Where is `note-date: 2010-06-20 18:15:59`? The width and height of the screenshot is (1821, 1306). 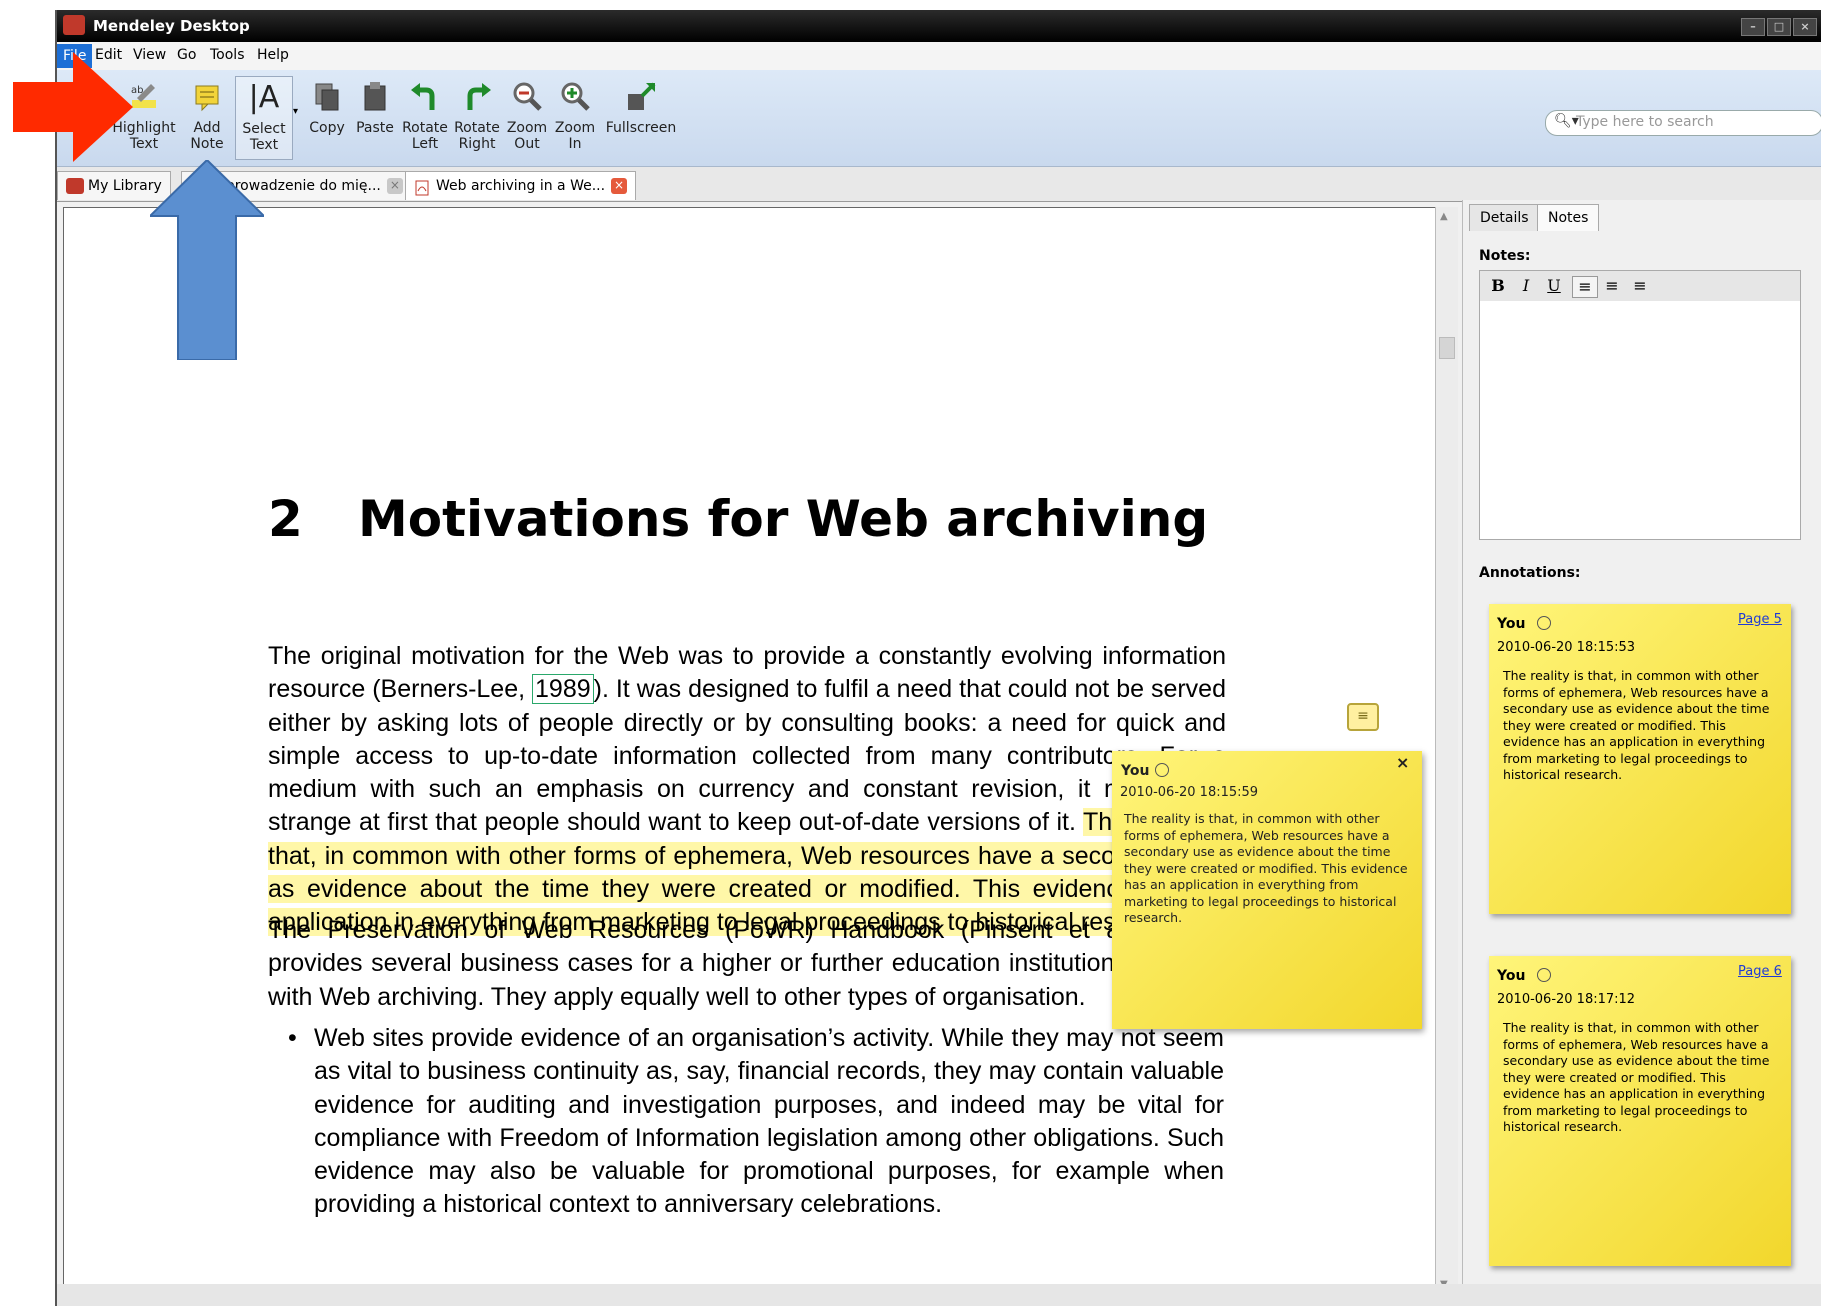 note-date: 2010-06-20 18:15:59 is located at coordinates (1189, 792).